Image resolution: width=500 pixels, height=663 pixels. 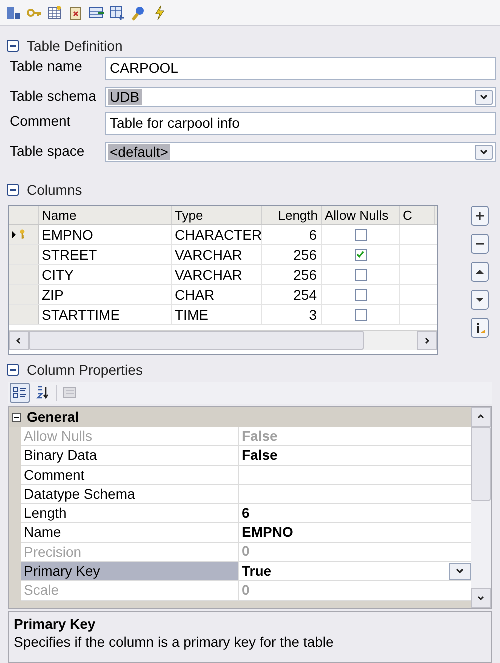 What do you see at coordinates (292, 314) in the screenshot?
I see `table-cell: 3` at bounding box center [292, 314].